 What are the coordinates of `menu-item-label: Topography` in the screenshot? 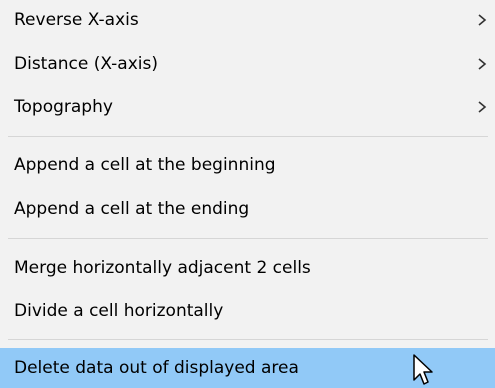 It's located at (63, 107).